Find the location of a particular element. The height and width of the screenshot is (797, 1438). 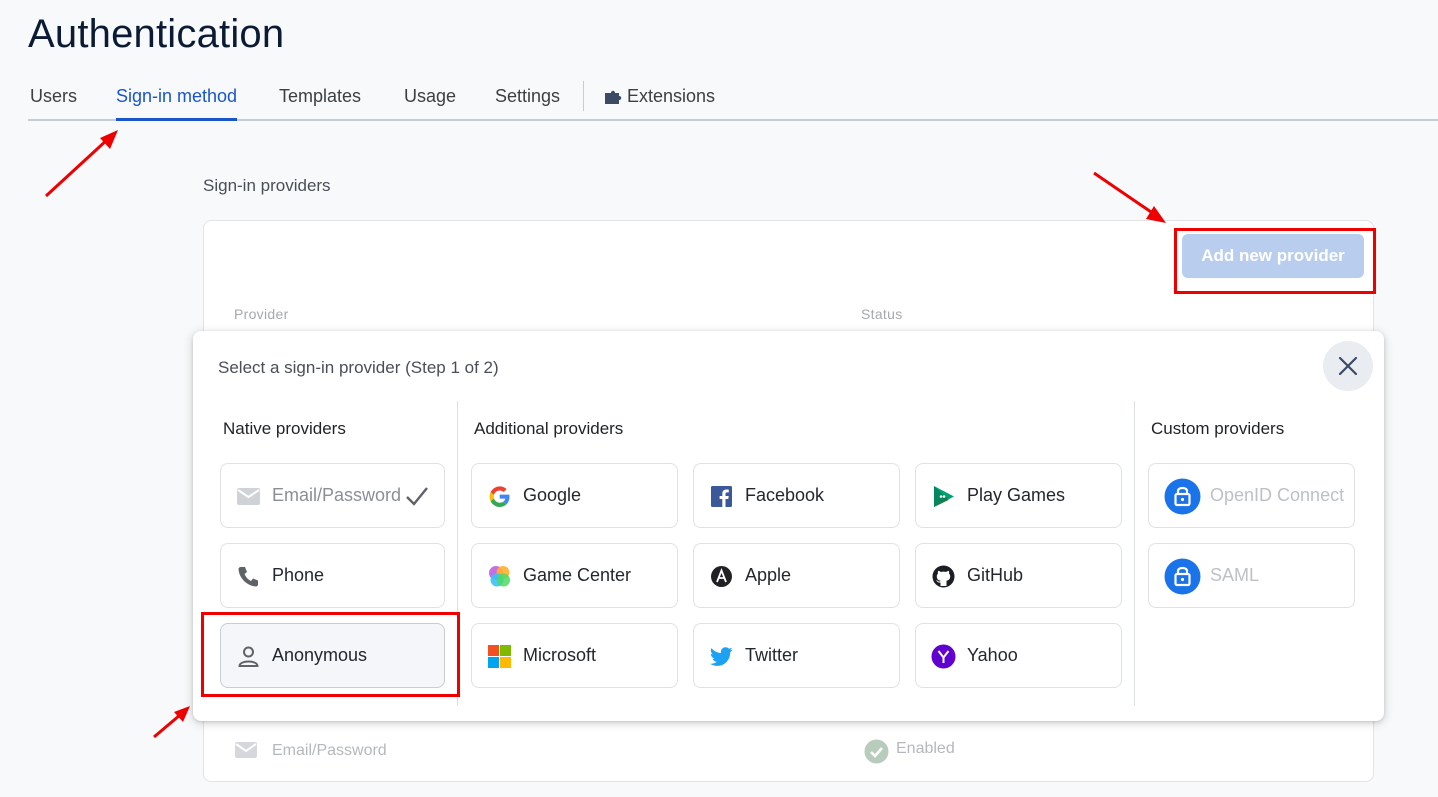

column-divider is located at coordinates (1134, 553).